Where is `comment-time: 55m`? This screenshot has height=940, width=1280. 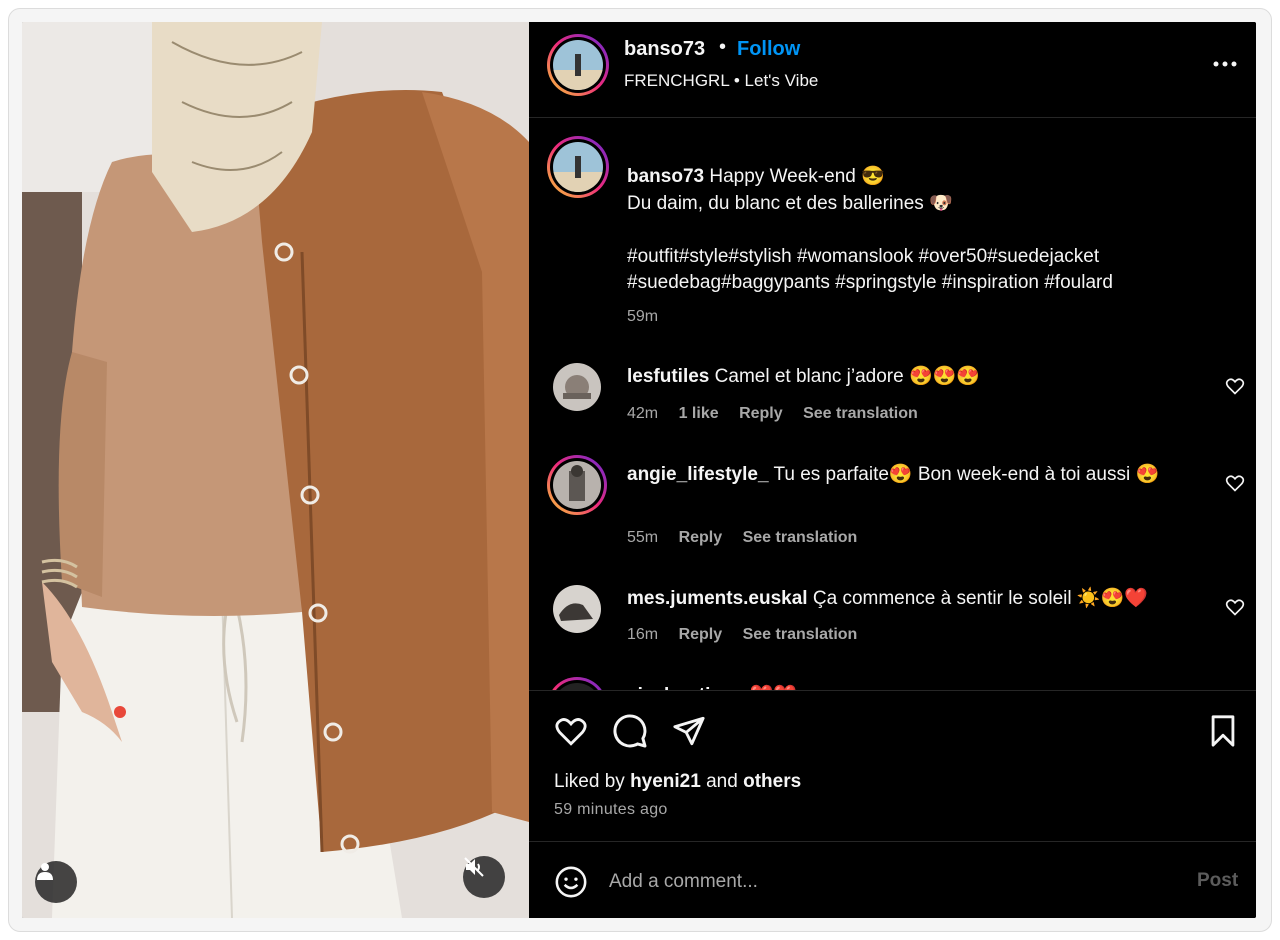 comment-time: 55m is located at coordinates (643, 537).